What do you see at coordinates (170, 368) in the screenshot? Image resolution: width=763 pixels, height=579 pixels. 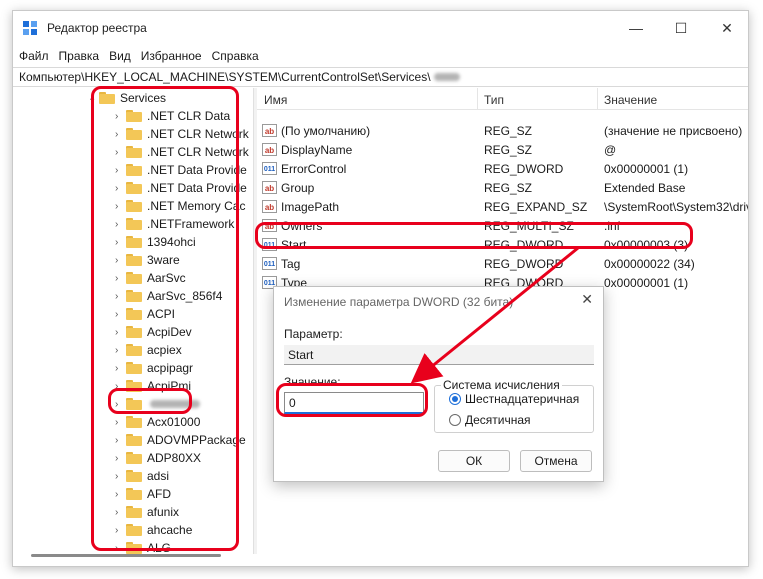 I see `tree-item-label: acpipagr` at bounding box center [170, 368].